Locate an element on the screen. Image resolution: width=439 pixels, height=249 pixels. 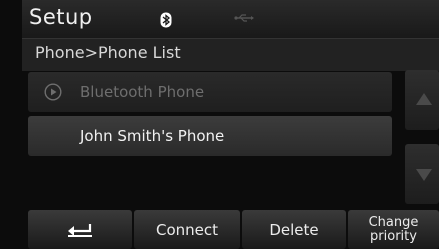
scroll-up-button is located at coordinates (422, 100).